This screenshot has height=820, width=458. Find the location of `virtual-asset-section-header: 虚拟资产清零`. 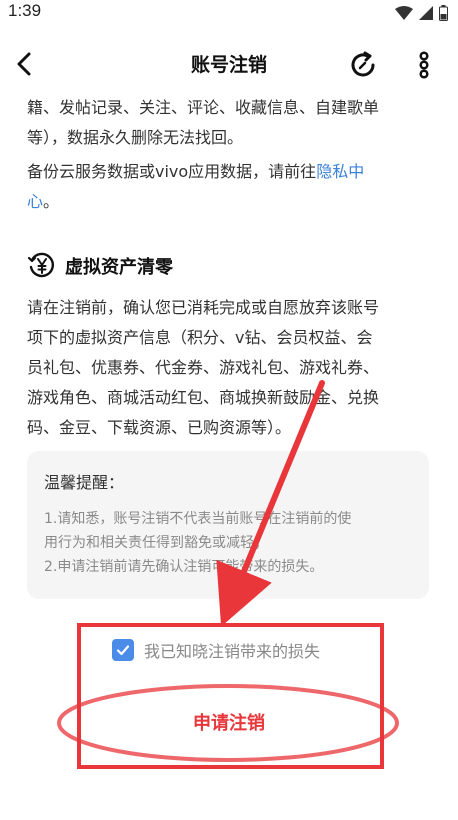

virtual-asset-section-header: 虚拟资产清零 is located at coordinates (100, 266).